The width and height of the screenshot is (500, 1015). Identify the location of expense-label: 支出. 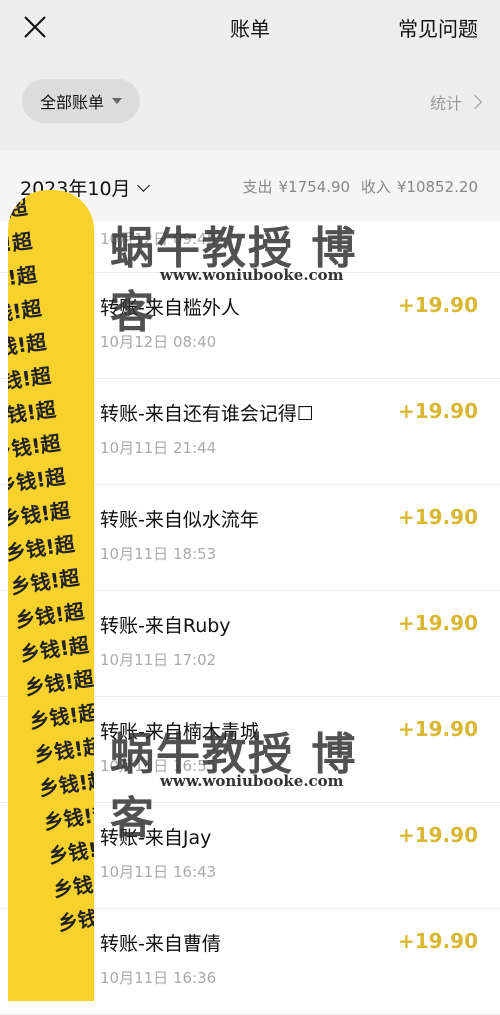
(257, 187).